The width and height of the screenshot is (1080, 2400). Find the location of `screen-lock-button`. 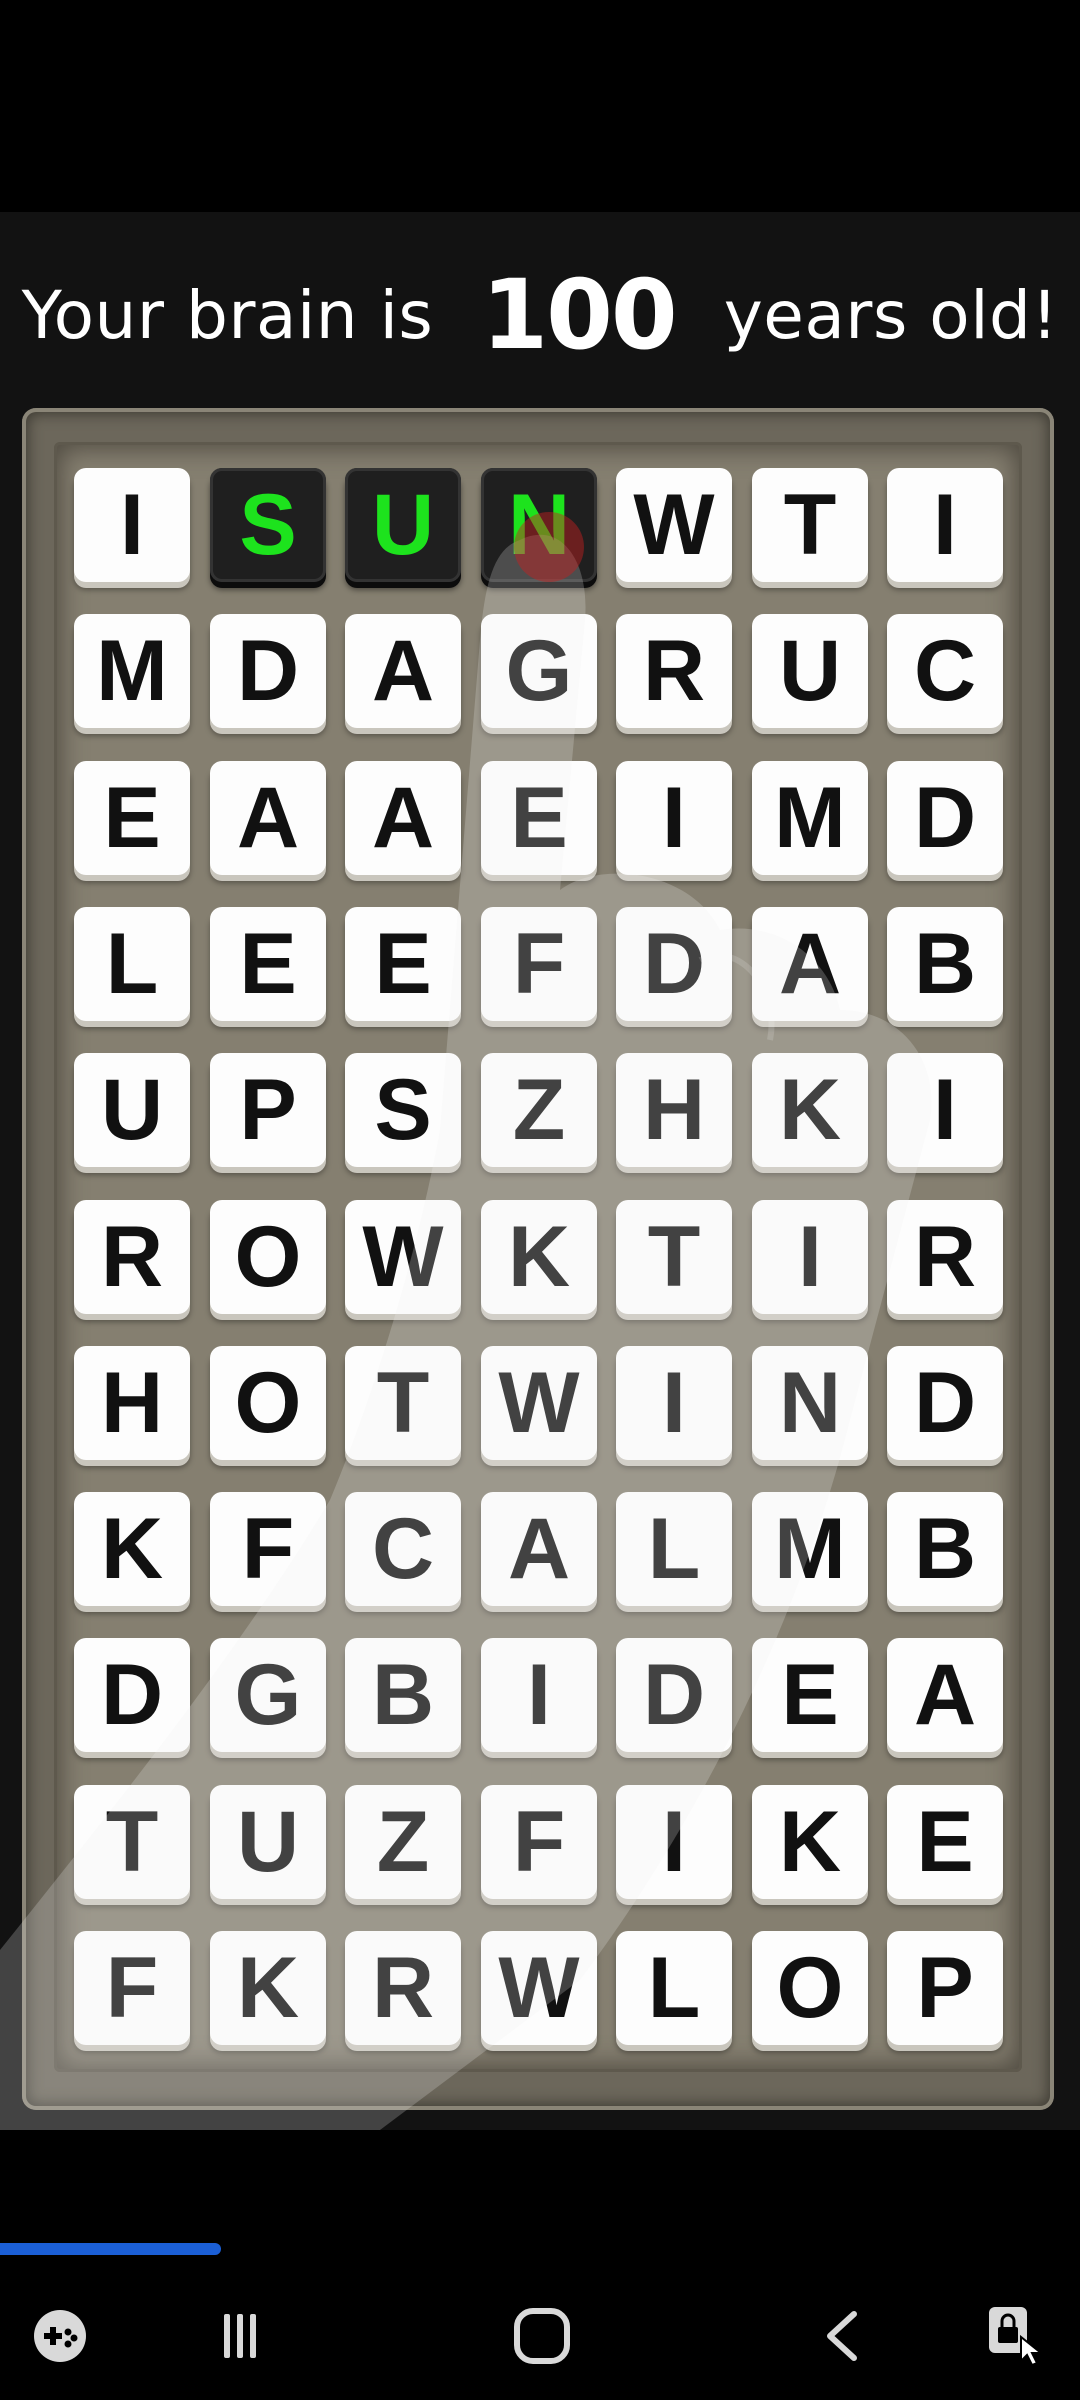

screen-lock-button is located at coordinates (1016, 2336).